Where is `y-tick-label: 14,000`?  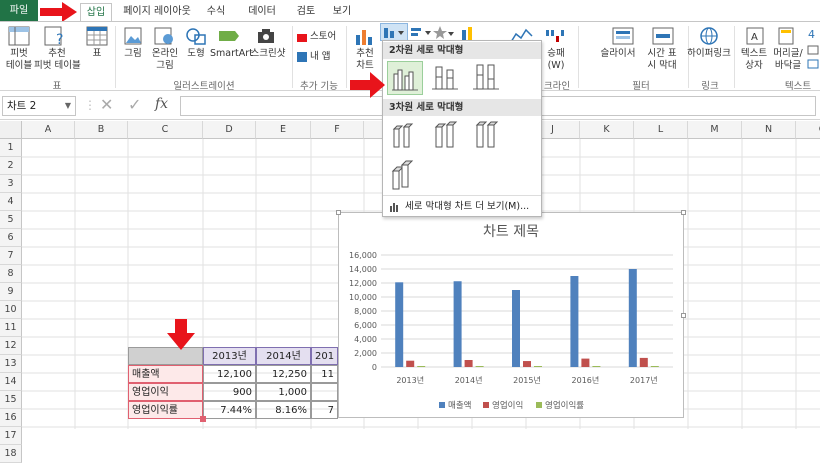
y-tick-label: 14,000 is located at coordinates (363, 269).